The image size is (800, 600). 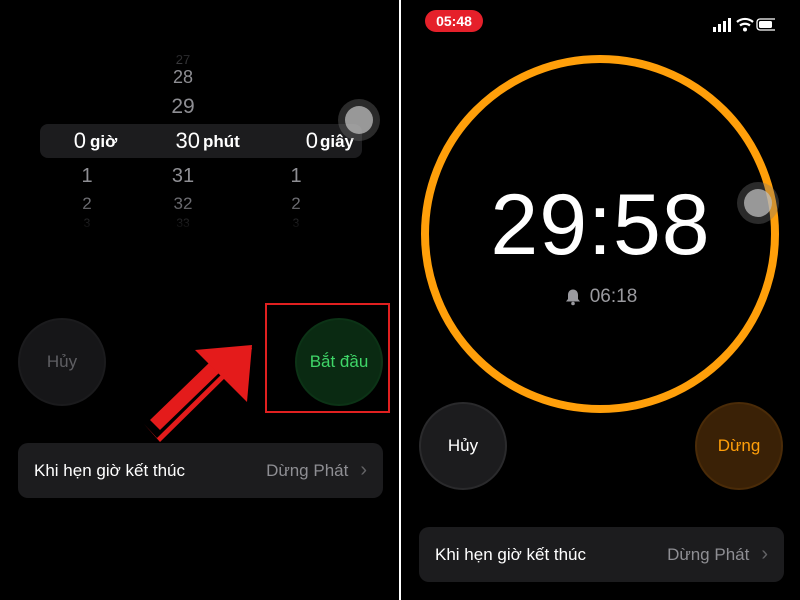 What do you see at coordinates (758, 203) in the screenshot?
I see `assistive-touch-icon` at bounding box center [758, 203].